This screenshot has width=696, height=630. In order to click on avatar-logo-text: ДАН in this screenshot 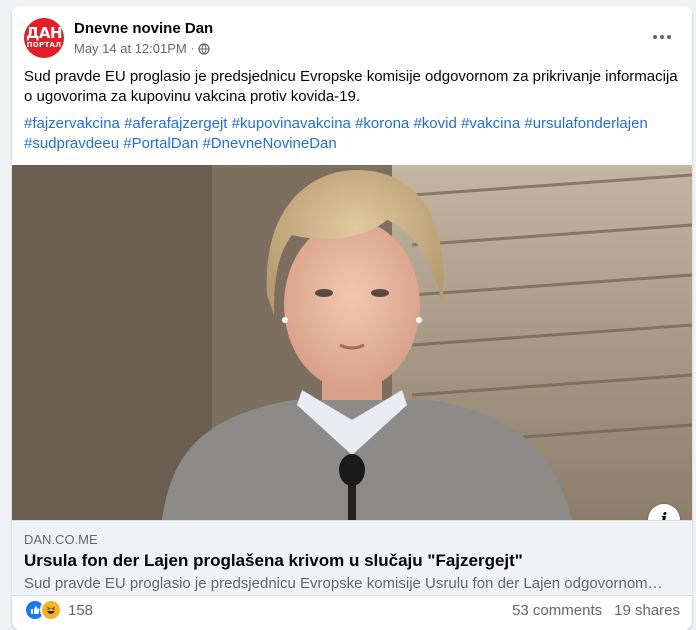, I will do `click(44, 33)`.